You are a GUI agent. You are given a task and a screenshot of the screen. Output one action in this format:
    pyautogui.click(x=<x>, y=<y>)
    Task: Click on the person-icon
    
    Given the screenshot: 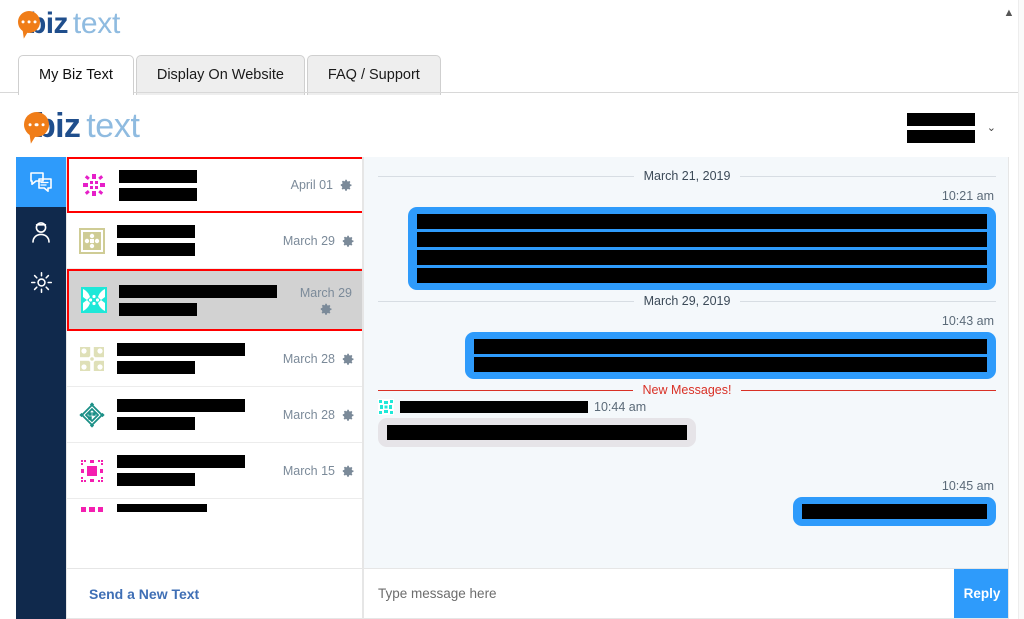 What is the action you would take?
    pyautogui.click(x=41, y=232)
    